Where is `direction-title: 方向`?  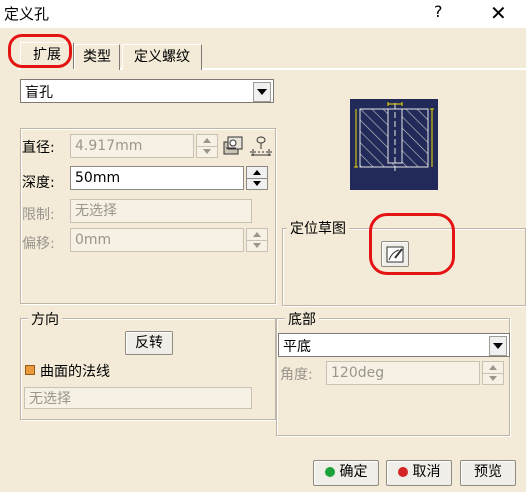 direction-title: 方向 is located at coordinates (45, 319).